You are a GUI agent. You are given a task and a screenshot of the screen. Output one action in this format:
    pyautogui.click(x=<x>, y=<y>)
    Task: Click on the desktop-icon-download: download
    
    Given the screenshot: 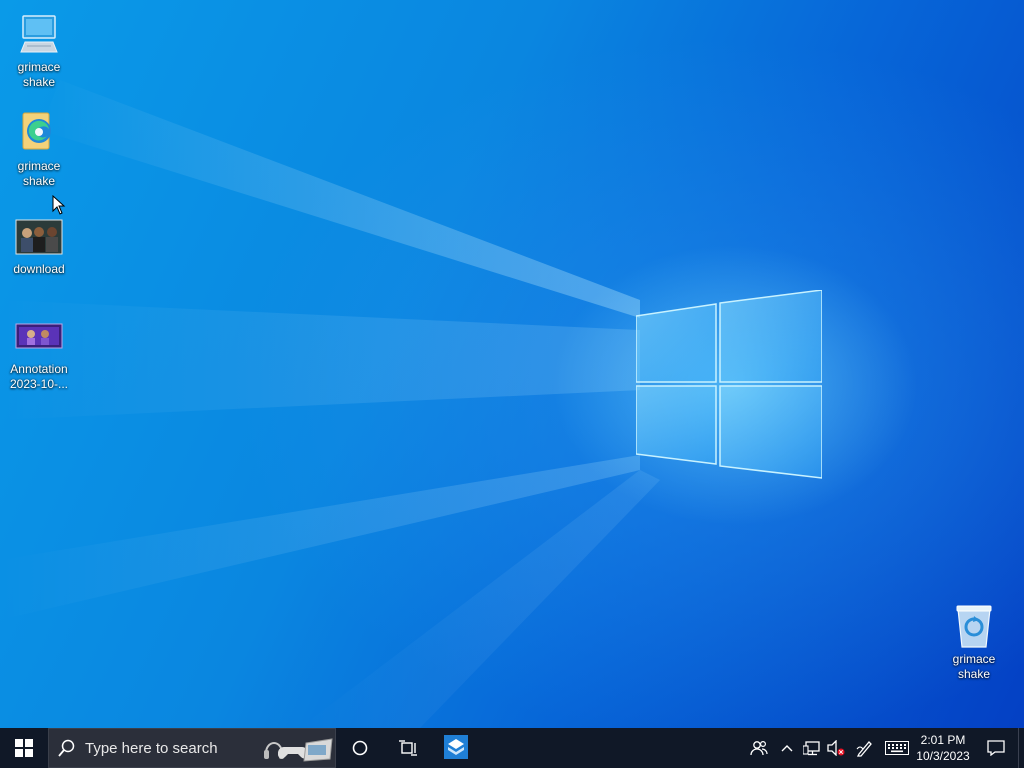 What is the action you would take?
    pyautogui.click(x=39, y=244)
    